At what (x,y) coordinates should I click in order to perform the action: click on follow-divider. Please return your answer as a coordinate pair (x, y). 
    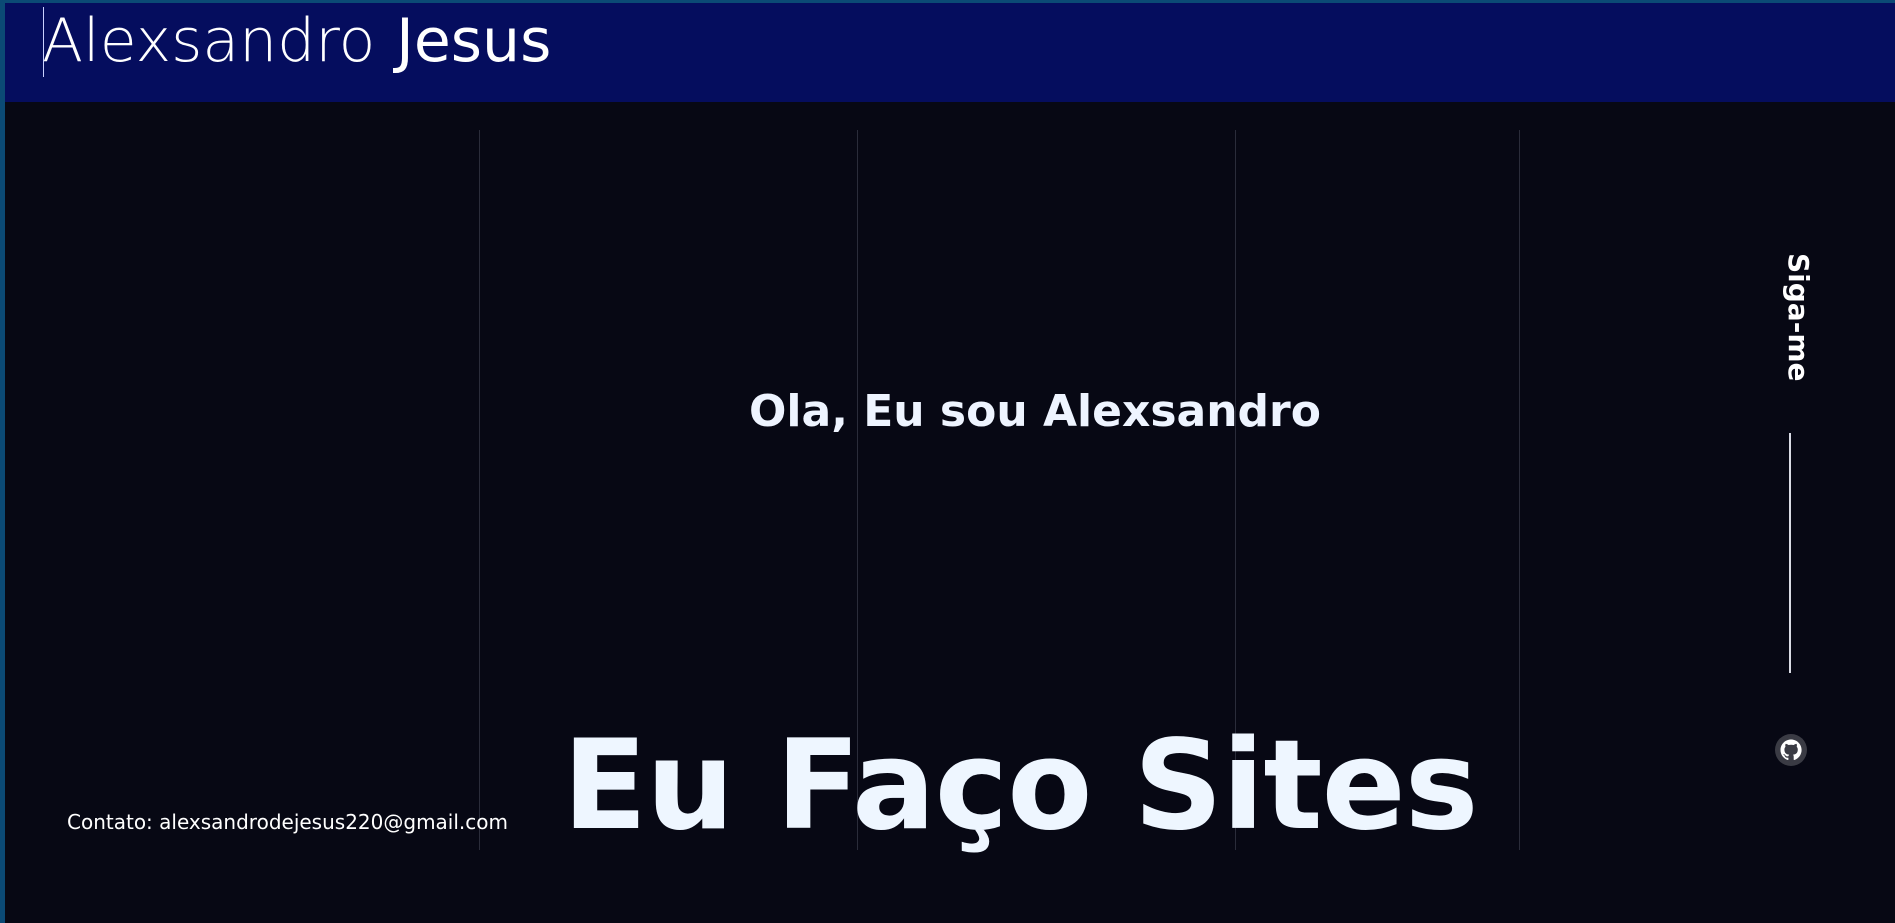
    Looking at the image, I should click on (1790, 553).